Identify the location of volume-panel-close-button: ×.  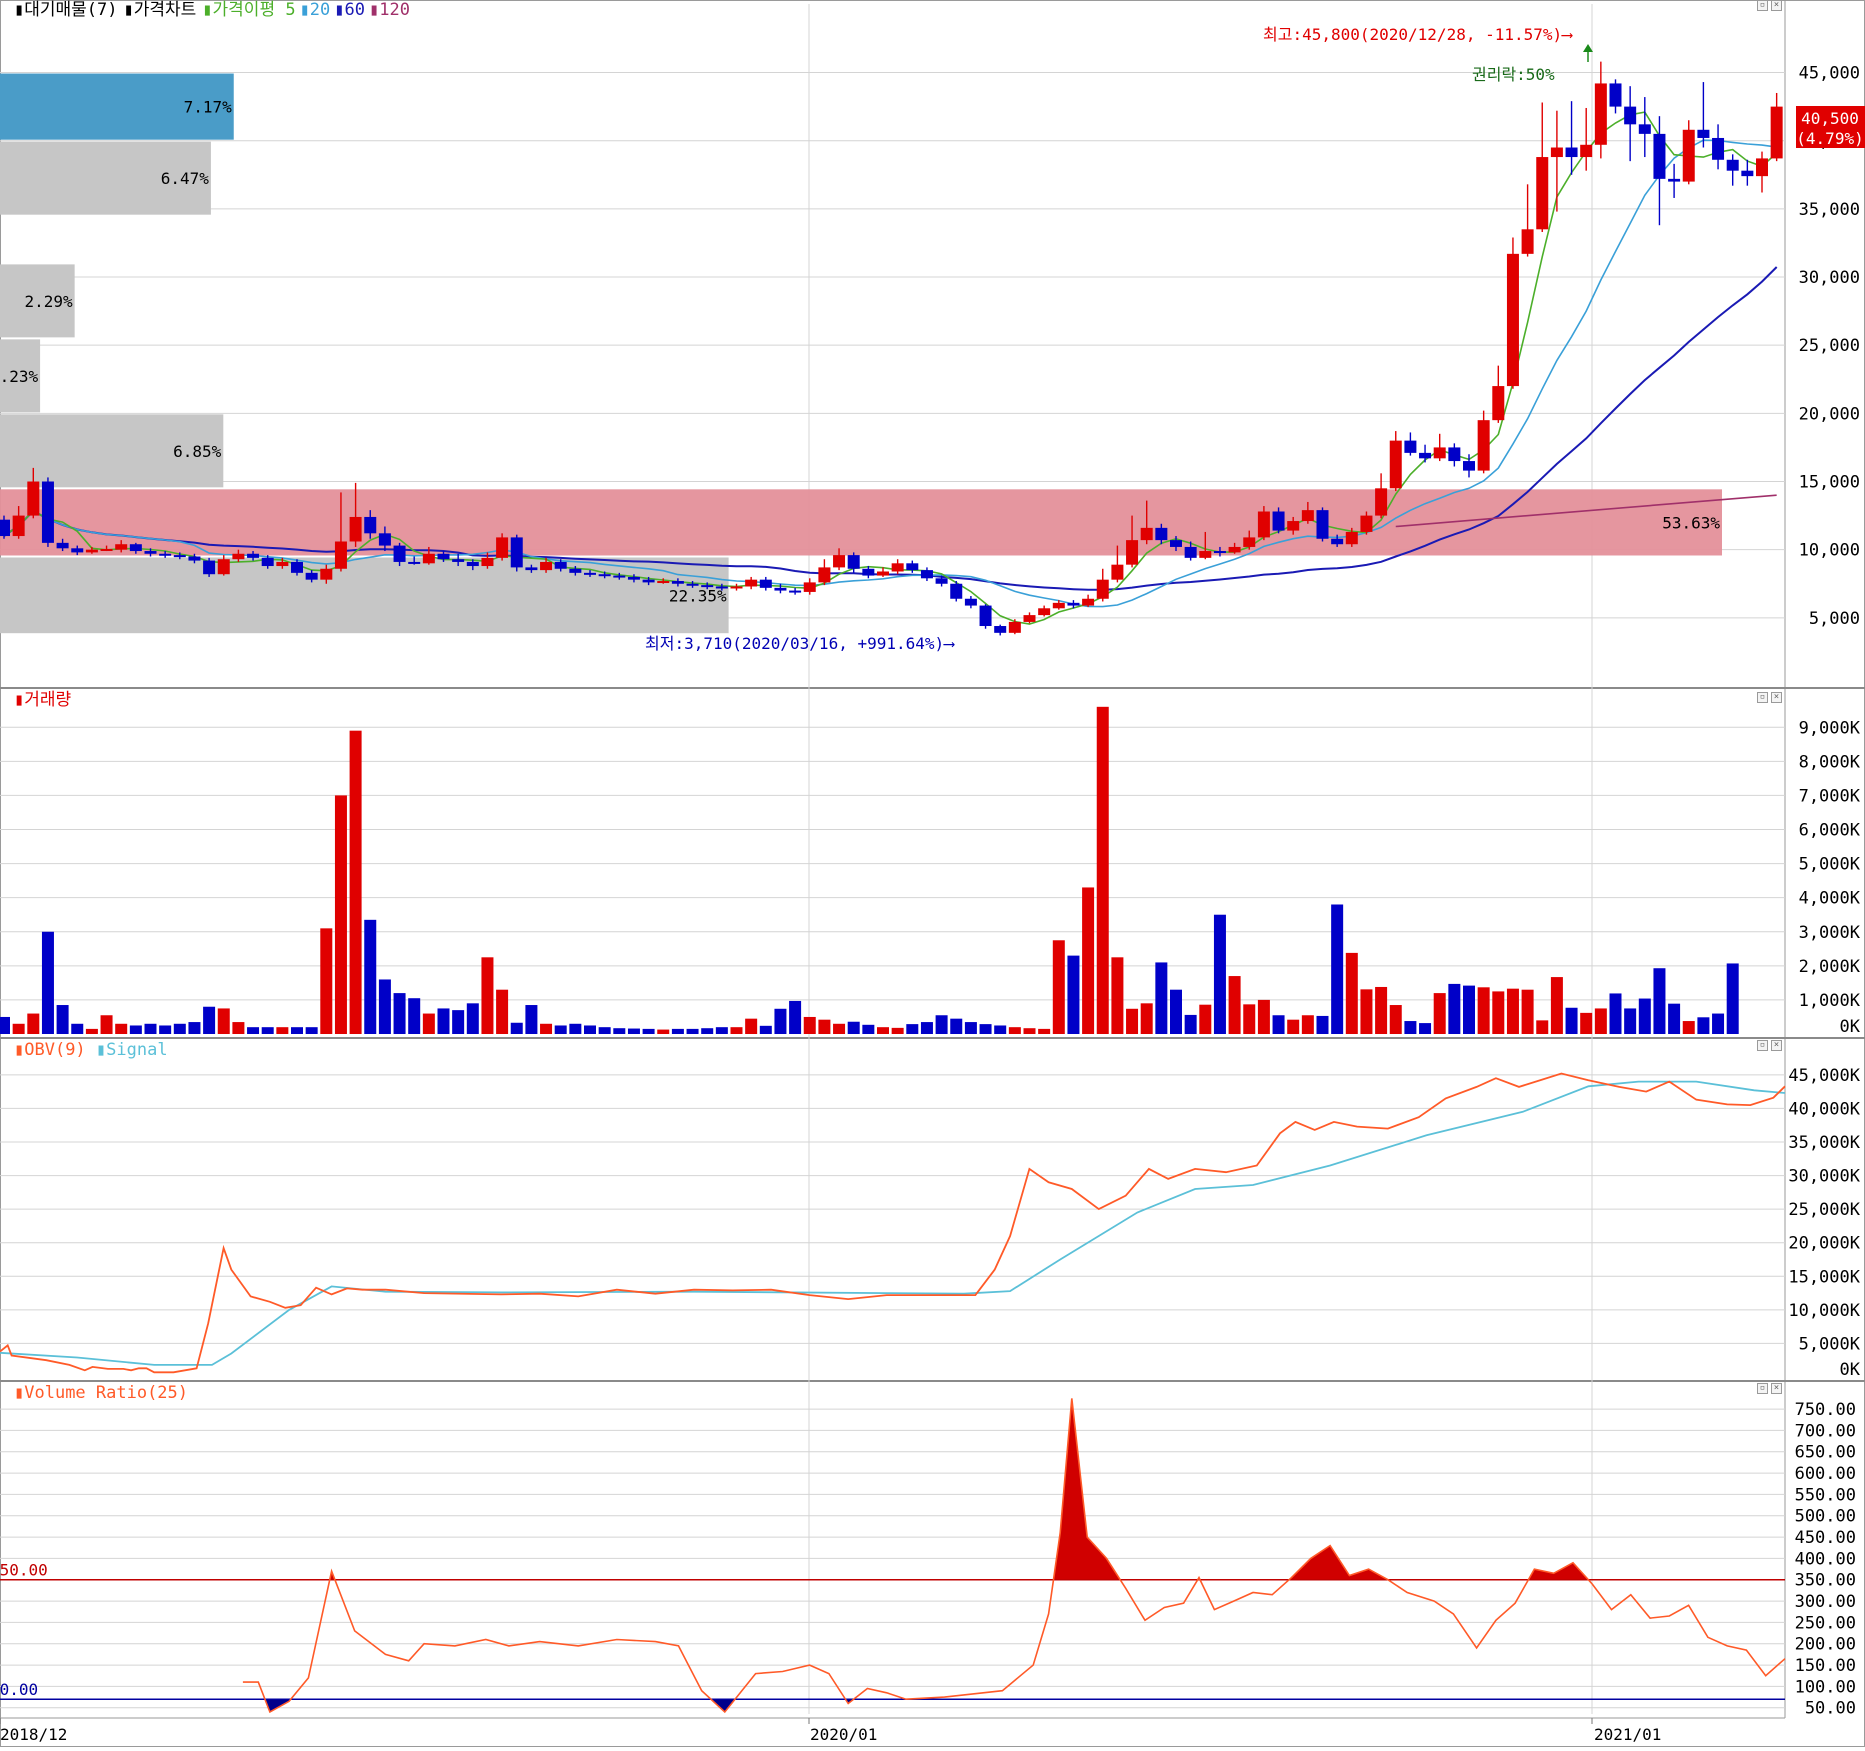
(1776, 697).